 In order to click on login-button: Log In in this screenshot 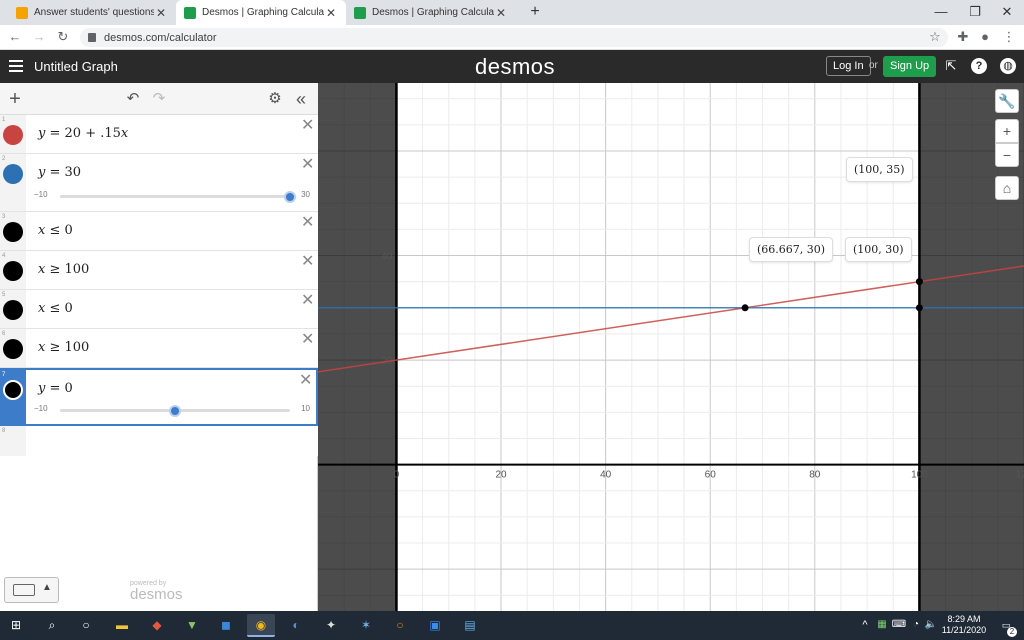, I will do `click(848, 66)`.